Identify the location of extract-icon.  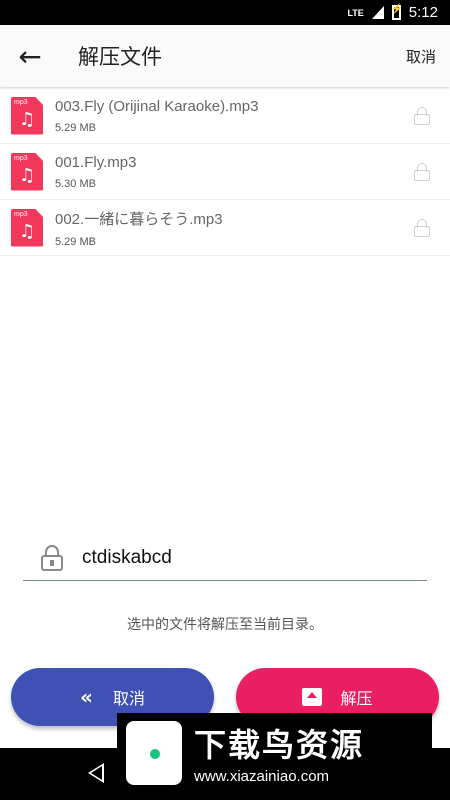
(312, 697).